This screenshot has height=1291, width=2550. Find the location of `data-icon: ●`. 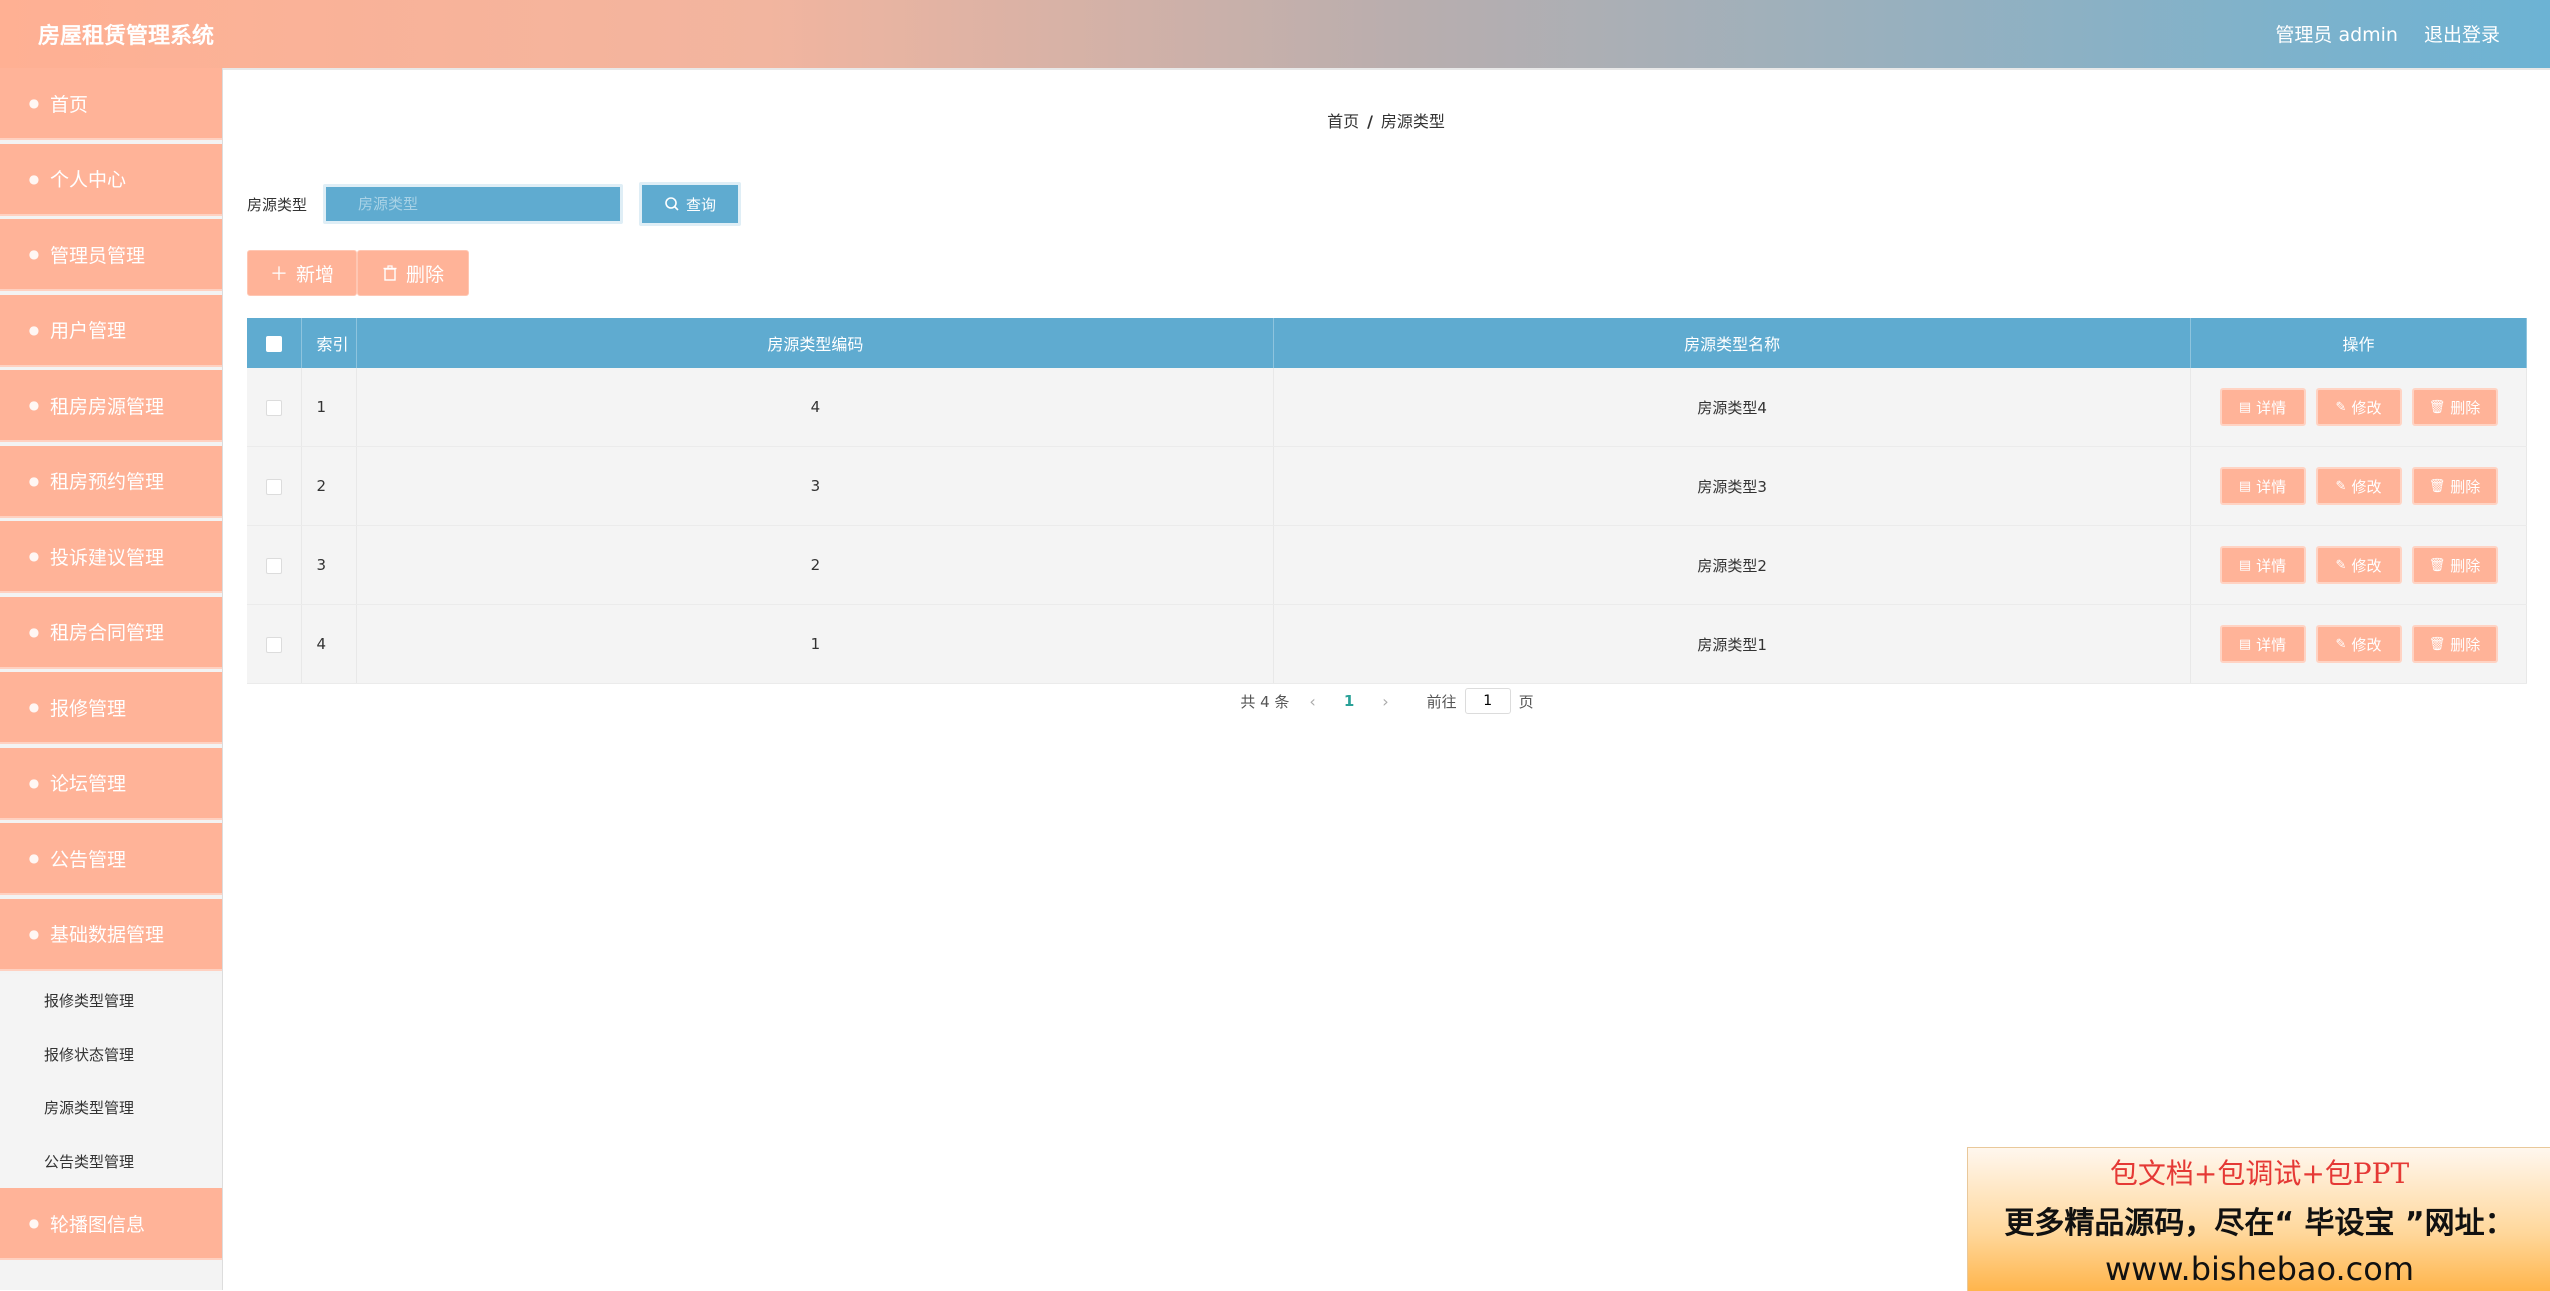

data-icon: ● is located at coordinates (34, 933).